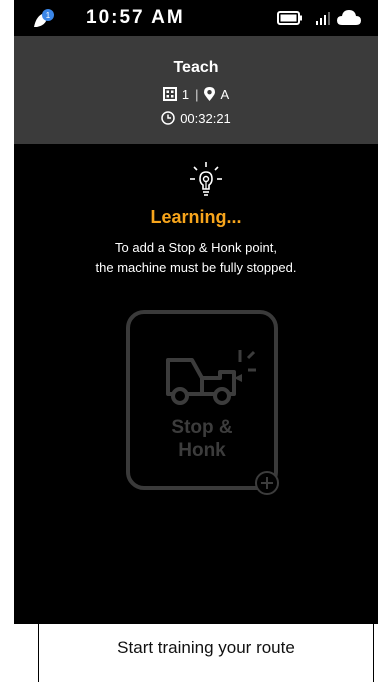 The height and width of the screenshot is (682, 390). Describe the element at coordinates (349, 17) in the screenshot. I see `cloud-icon` at that location.